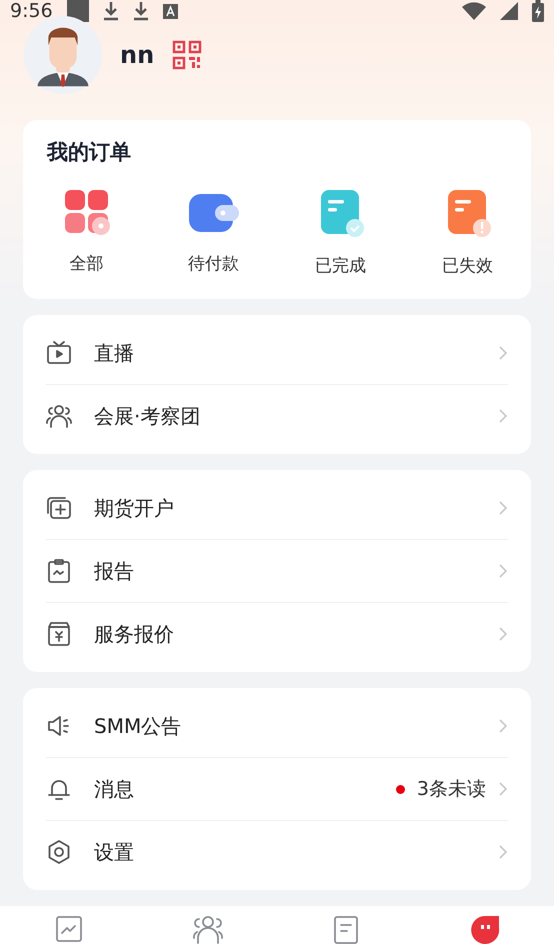 This screenshot has width=554, height=944. I want to click on signal-icon, so click(509, 11).